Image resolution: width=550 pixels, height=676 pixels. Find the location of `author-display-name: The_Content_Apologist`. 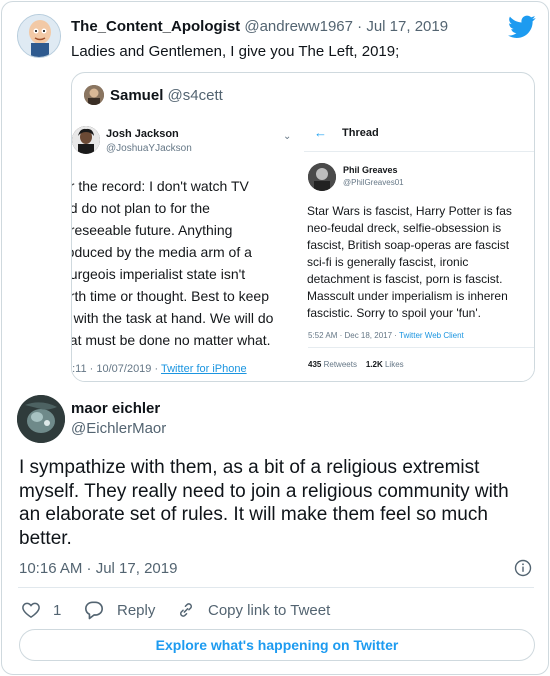

author-display-name: The_Content_Apologist is located at coordinates (155, 26).